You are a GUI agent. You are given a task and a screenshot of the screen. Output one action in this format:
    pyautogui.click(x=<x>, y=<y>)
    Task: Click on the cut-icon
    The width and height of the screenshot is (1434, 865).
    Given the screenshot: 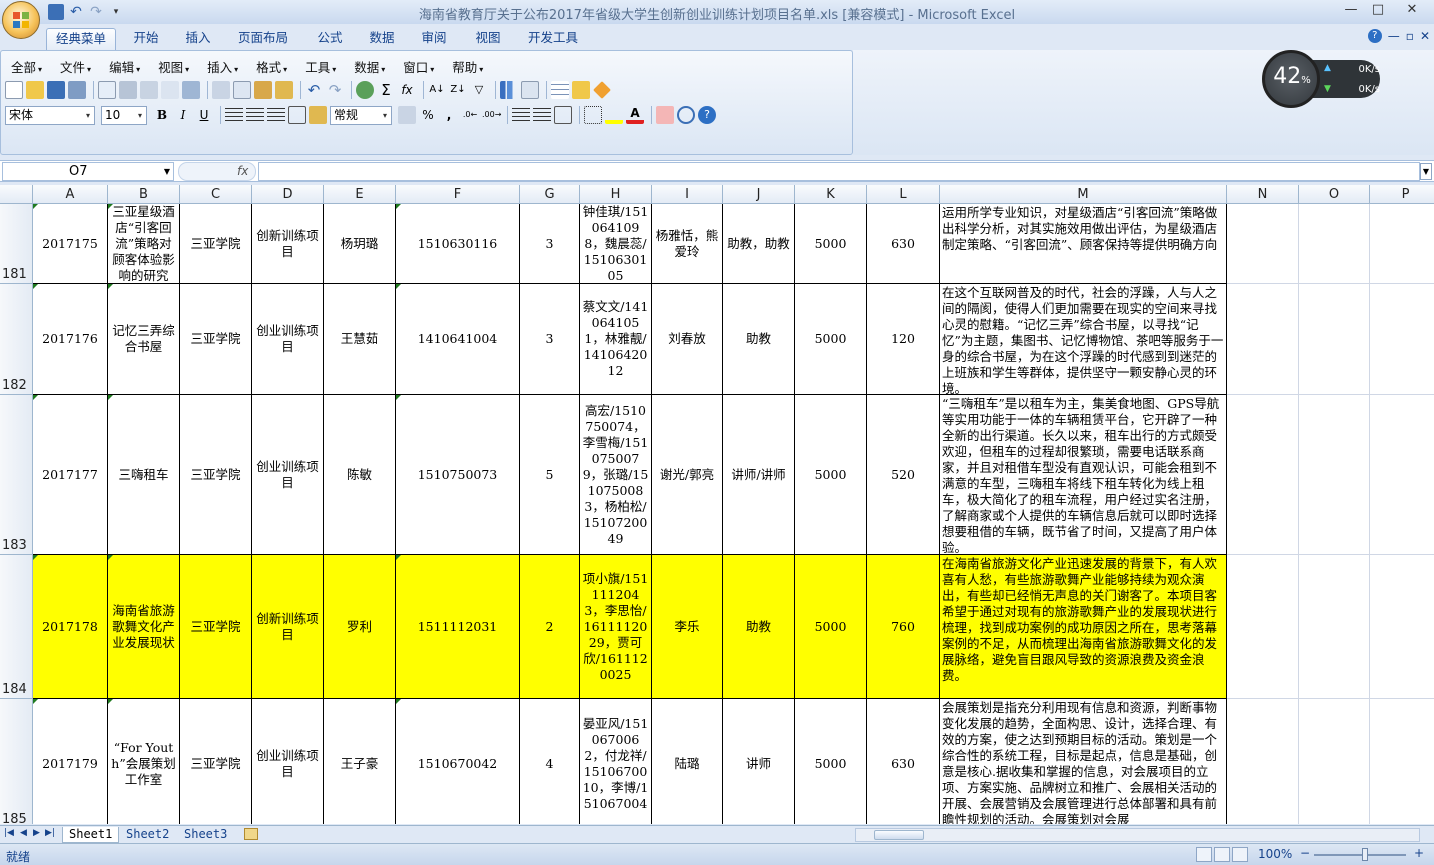 What is the action you would take?
    pyautogui.click(x=221, y=90)
    